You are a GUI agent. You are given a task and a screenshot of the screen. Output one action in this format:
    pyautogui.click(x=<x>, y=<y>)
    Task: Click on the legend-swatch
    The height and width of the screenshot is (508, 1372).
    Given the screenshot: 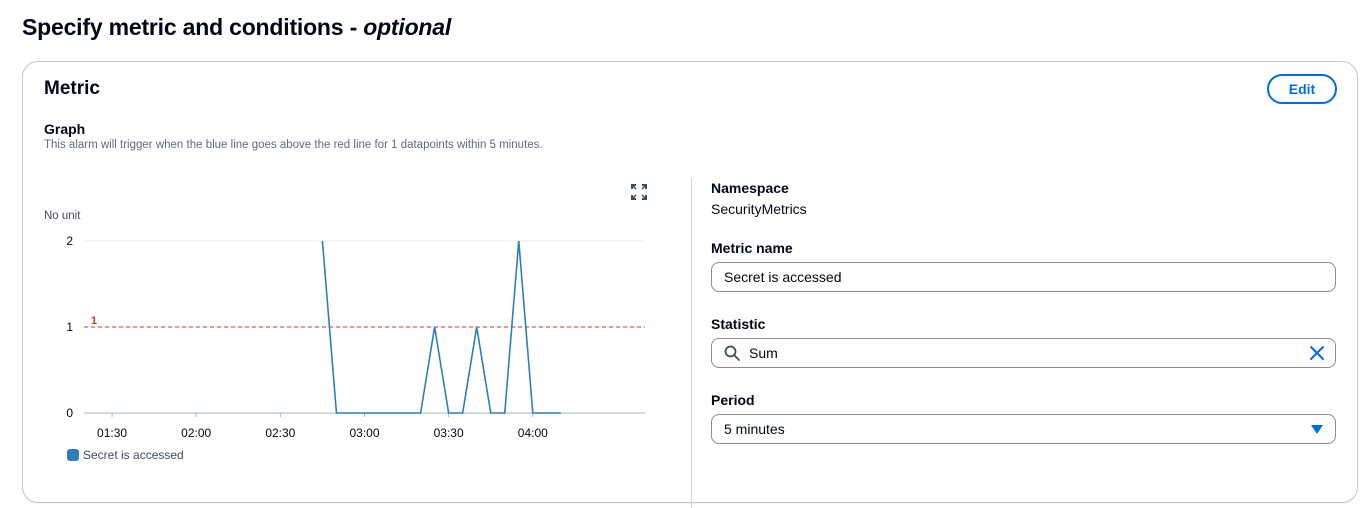 What is the action you would take?
    pyautogui.click(x=73, y=455)
    